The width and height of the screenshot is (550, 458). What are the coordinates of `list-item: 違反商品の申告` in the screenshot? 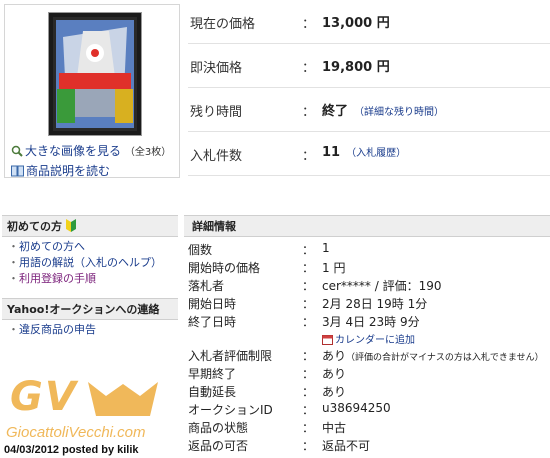 It's located at (52, 330).